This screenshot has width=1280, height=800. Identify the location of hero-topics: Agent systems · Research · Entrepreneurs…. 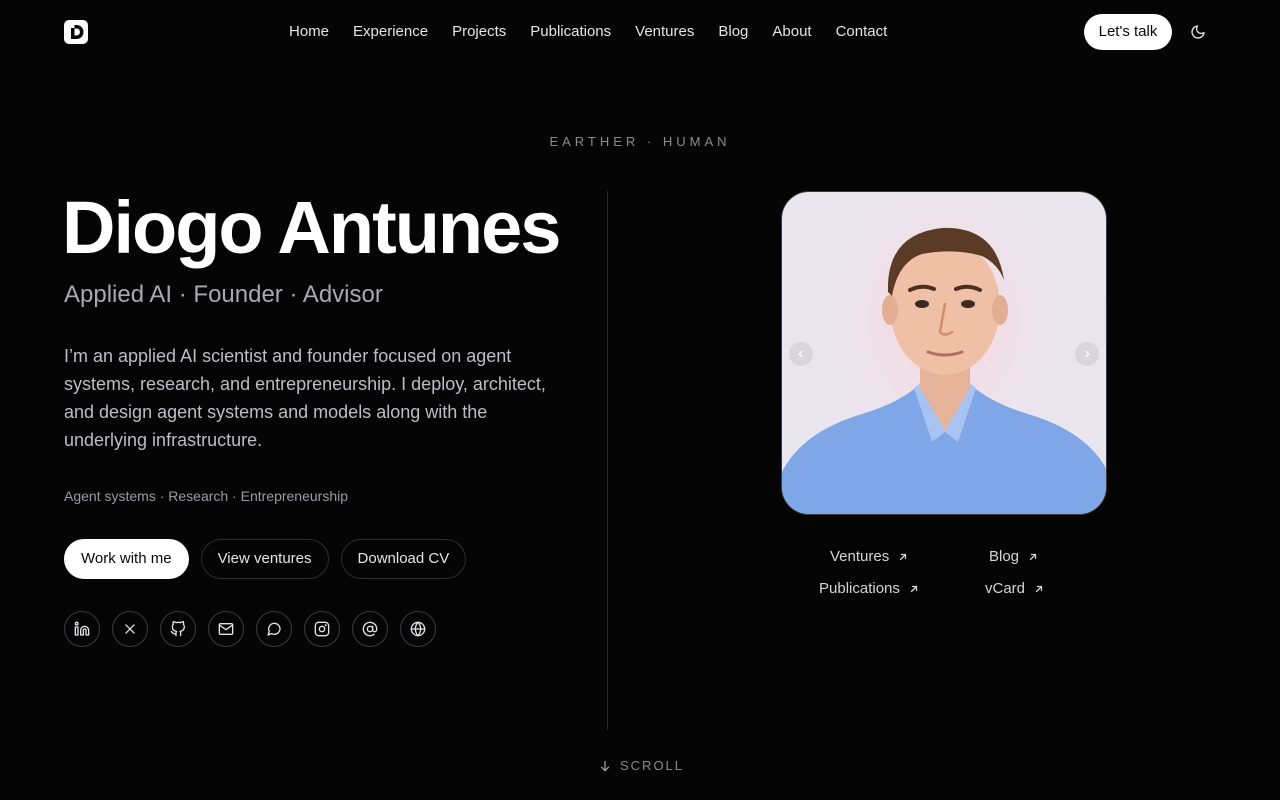
(206, 496).